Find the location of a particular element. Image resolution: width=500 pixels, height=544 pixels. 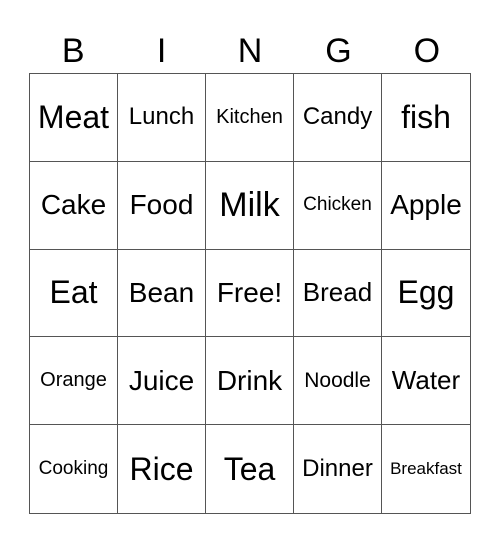

bingo-cell: Drink is located at coordinates (250, 381).